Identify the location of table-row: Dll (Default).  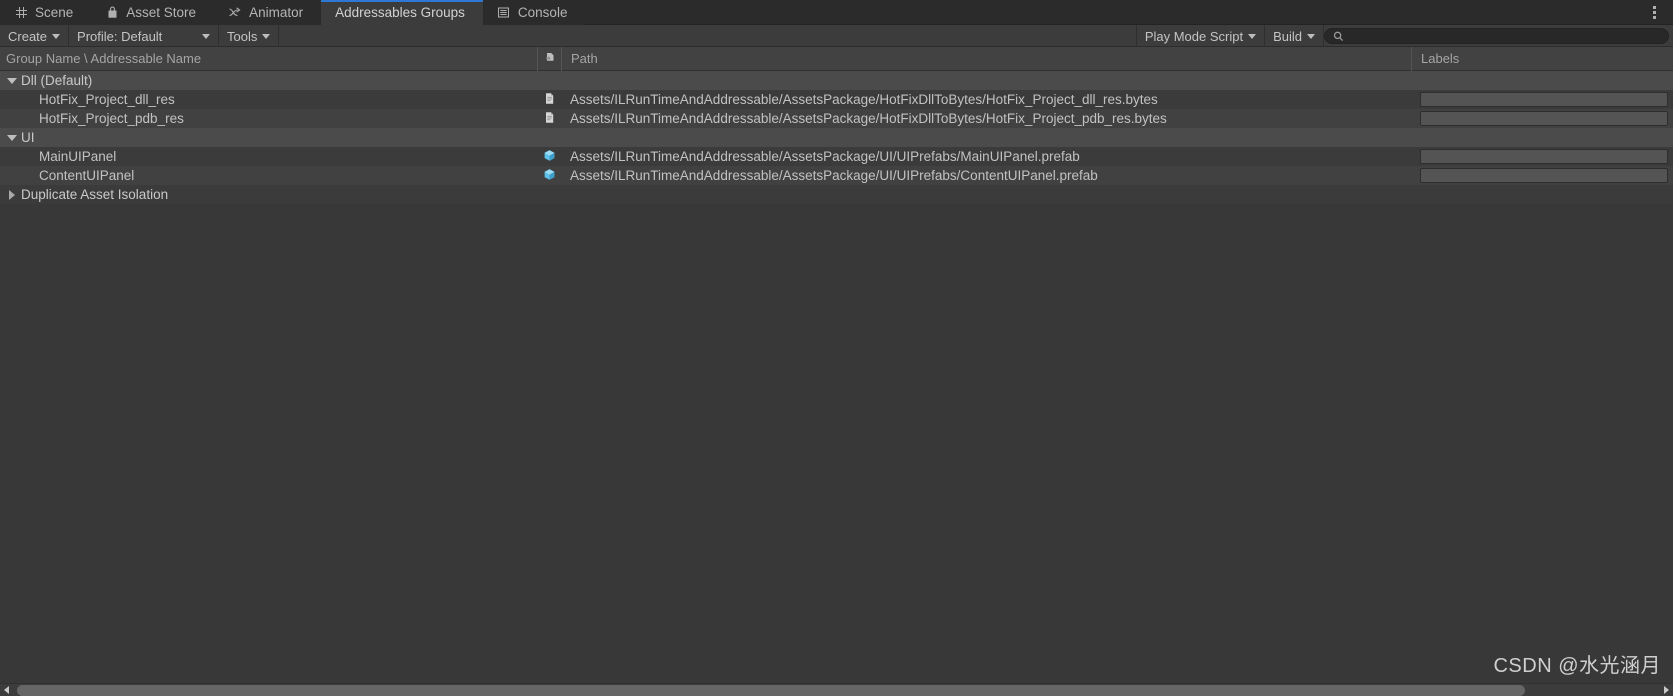
(836, 80).